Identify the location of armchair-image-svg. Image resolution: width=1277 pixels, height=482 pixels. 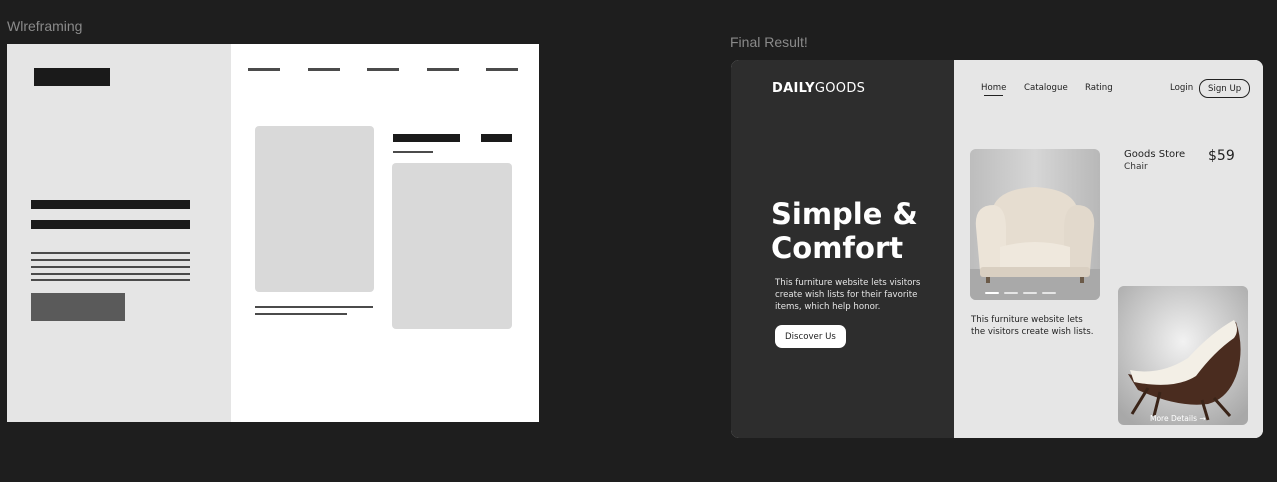
(1035, 224).